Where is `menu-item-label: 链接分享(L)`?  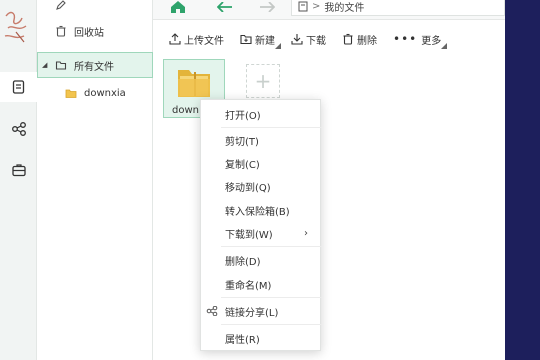 menu-item-label: 链接分享(L) is located at coordinates (252, 313).